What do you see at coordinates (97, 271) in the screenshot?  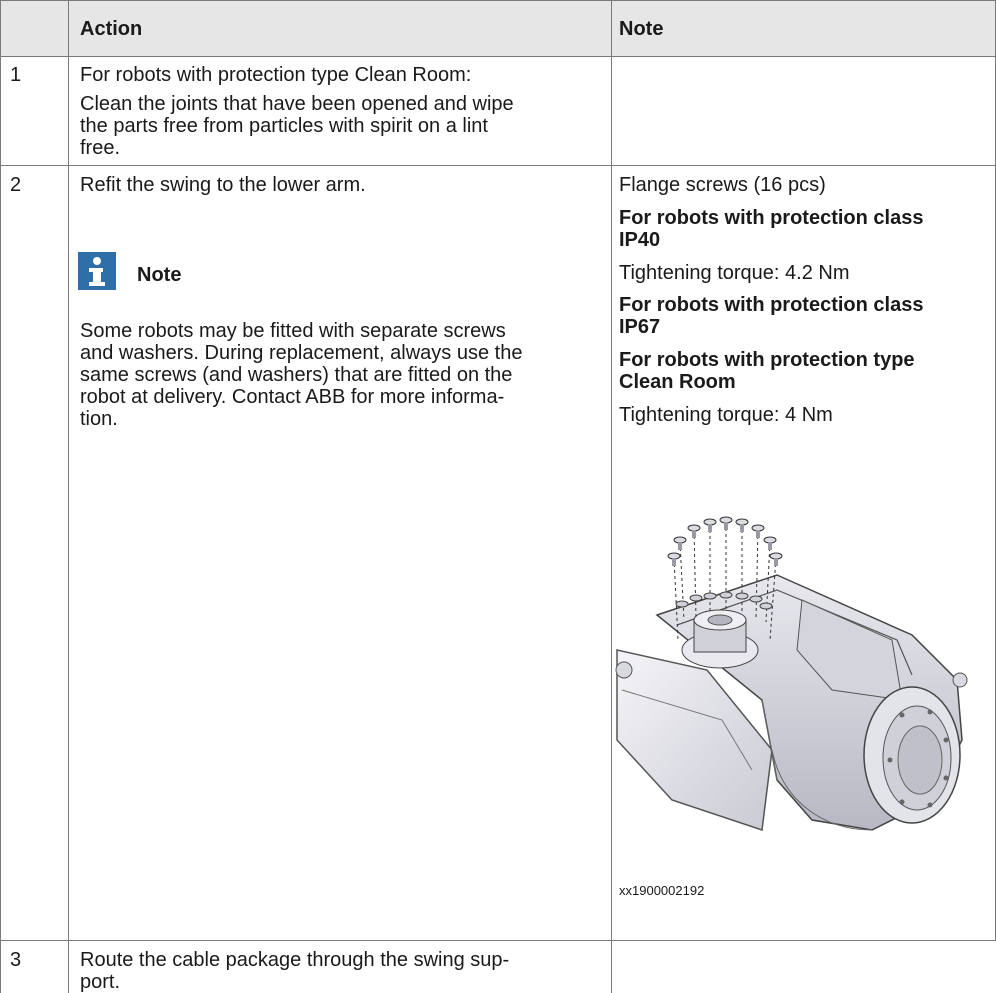 I see `info-icon` at bounding box center [97, 271].